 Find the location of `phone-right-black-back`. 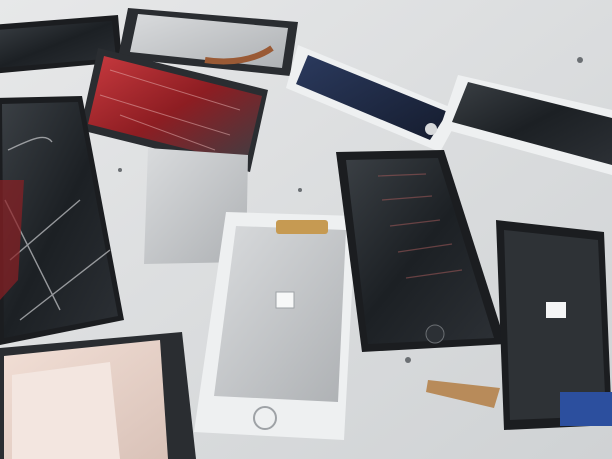

phone-right-black-back is located at coordinates (554, 325).